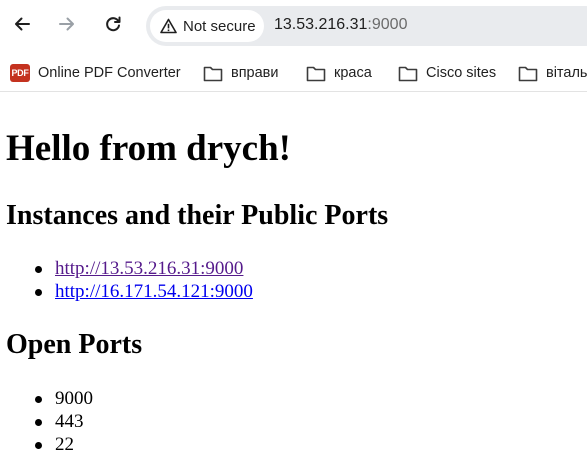 Image resolution: width=587 pixels, height=472 pixels. Describe the element at coordinates (566, 73) in the screenshot. I see `bookmark-label: віталь` at that location.